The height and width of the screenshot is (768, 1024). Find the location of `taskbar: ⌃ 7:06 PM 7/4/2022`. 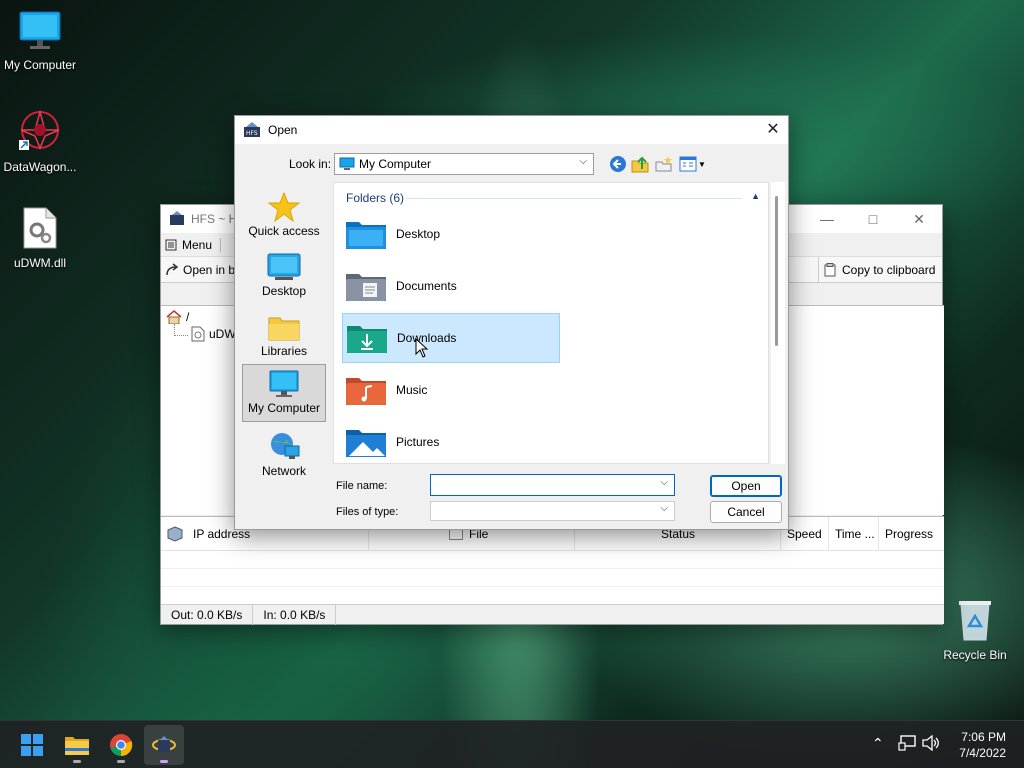

taskbar: ⌃ 7:06 PM 7/4/2022 is located at coordinates (512, 744).